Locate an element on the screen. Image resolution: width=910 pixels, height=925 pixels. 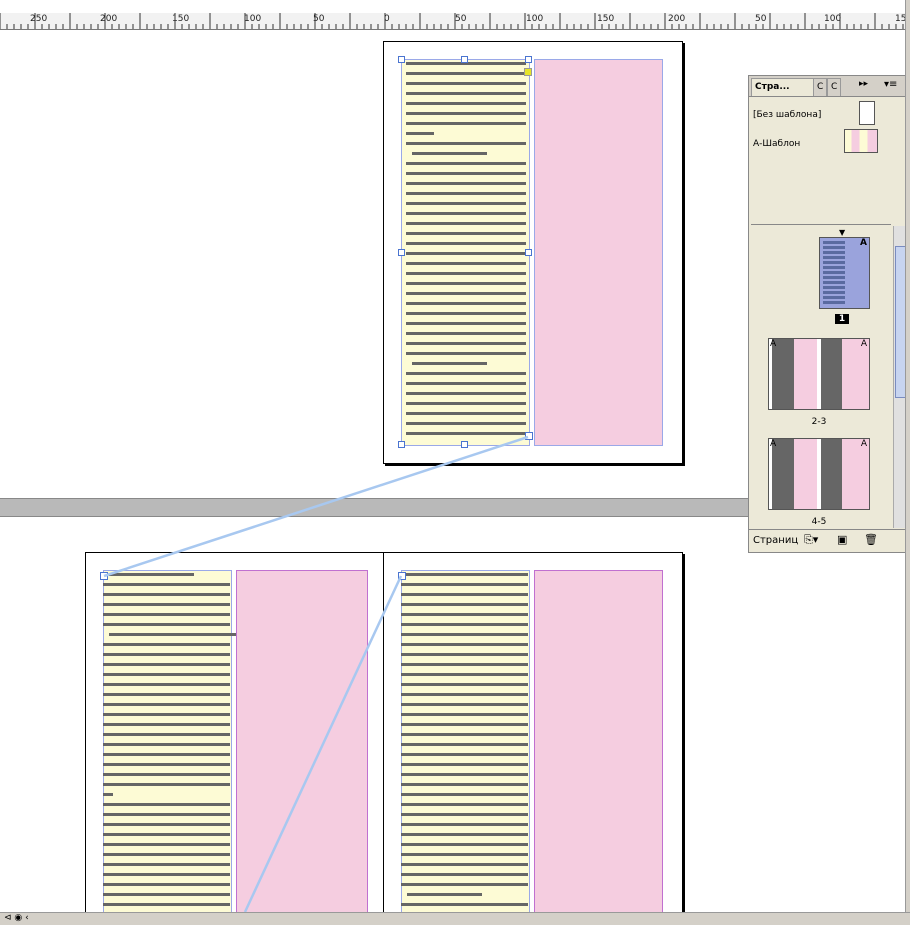
page-thumb-lines is located at coordinates (834, 273).